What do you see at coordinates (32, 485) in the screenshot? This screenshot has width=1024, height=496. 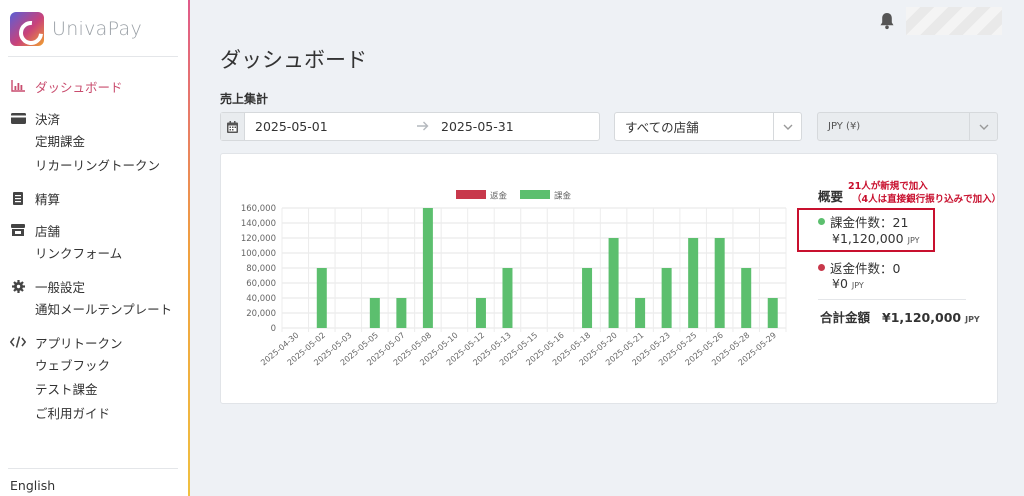 I see `language-switcher: English` at bounding box center [32, 485].